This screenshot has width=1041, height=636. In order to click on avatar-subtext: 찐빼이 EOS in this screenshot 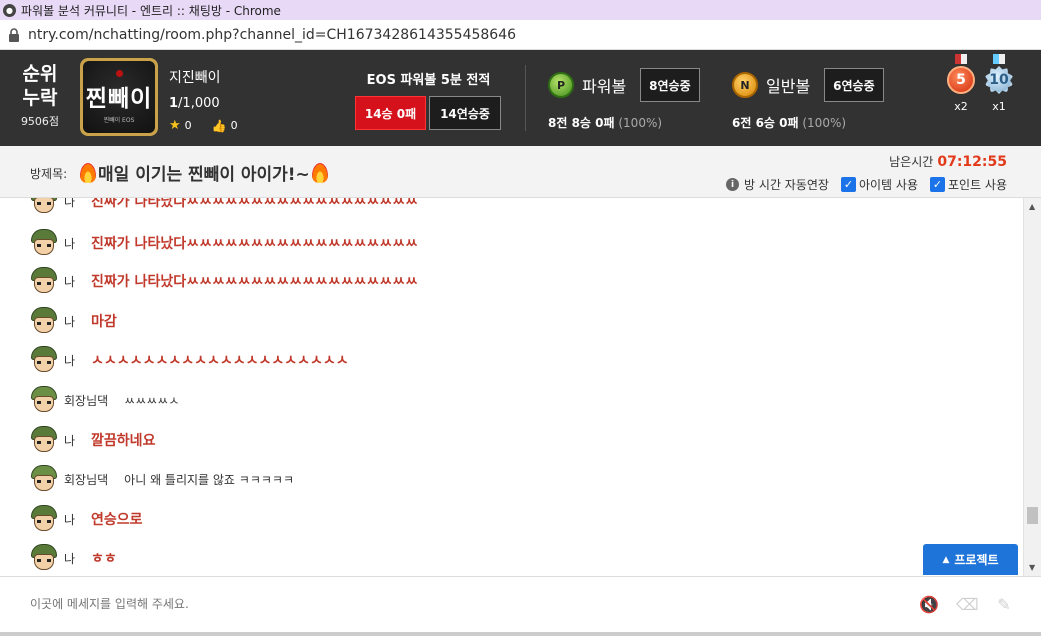, I will do `click(119, 120)`.